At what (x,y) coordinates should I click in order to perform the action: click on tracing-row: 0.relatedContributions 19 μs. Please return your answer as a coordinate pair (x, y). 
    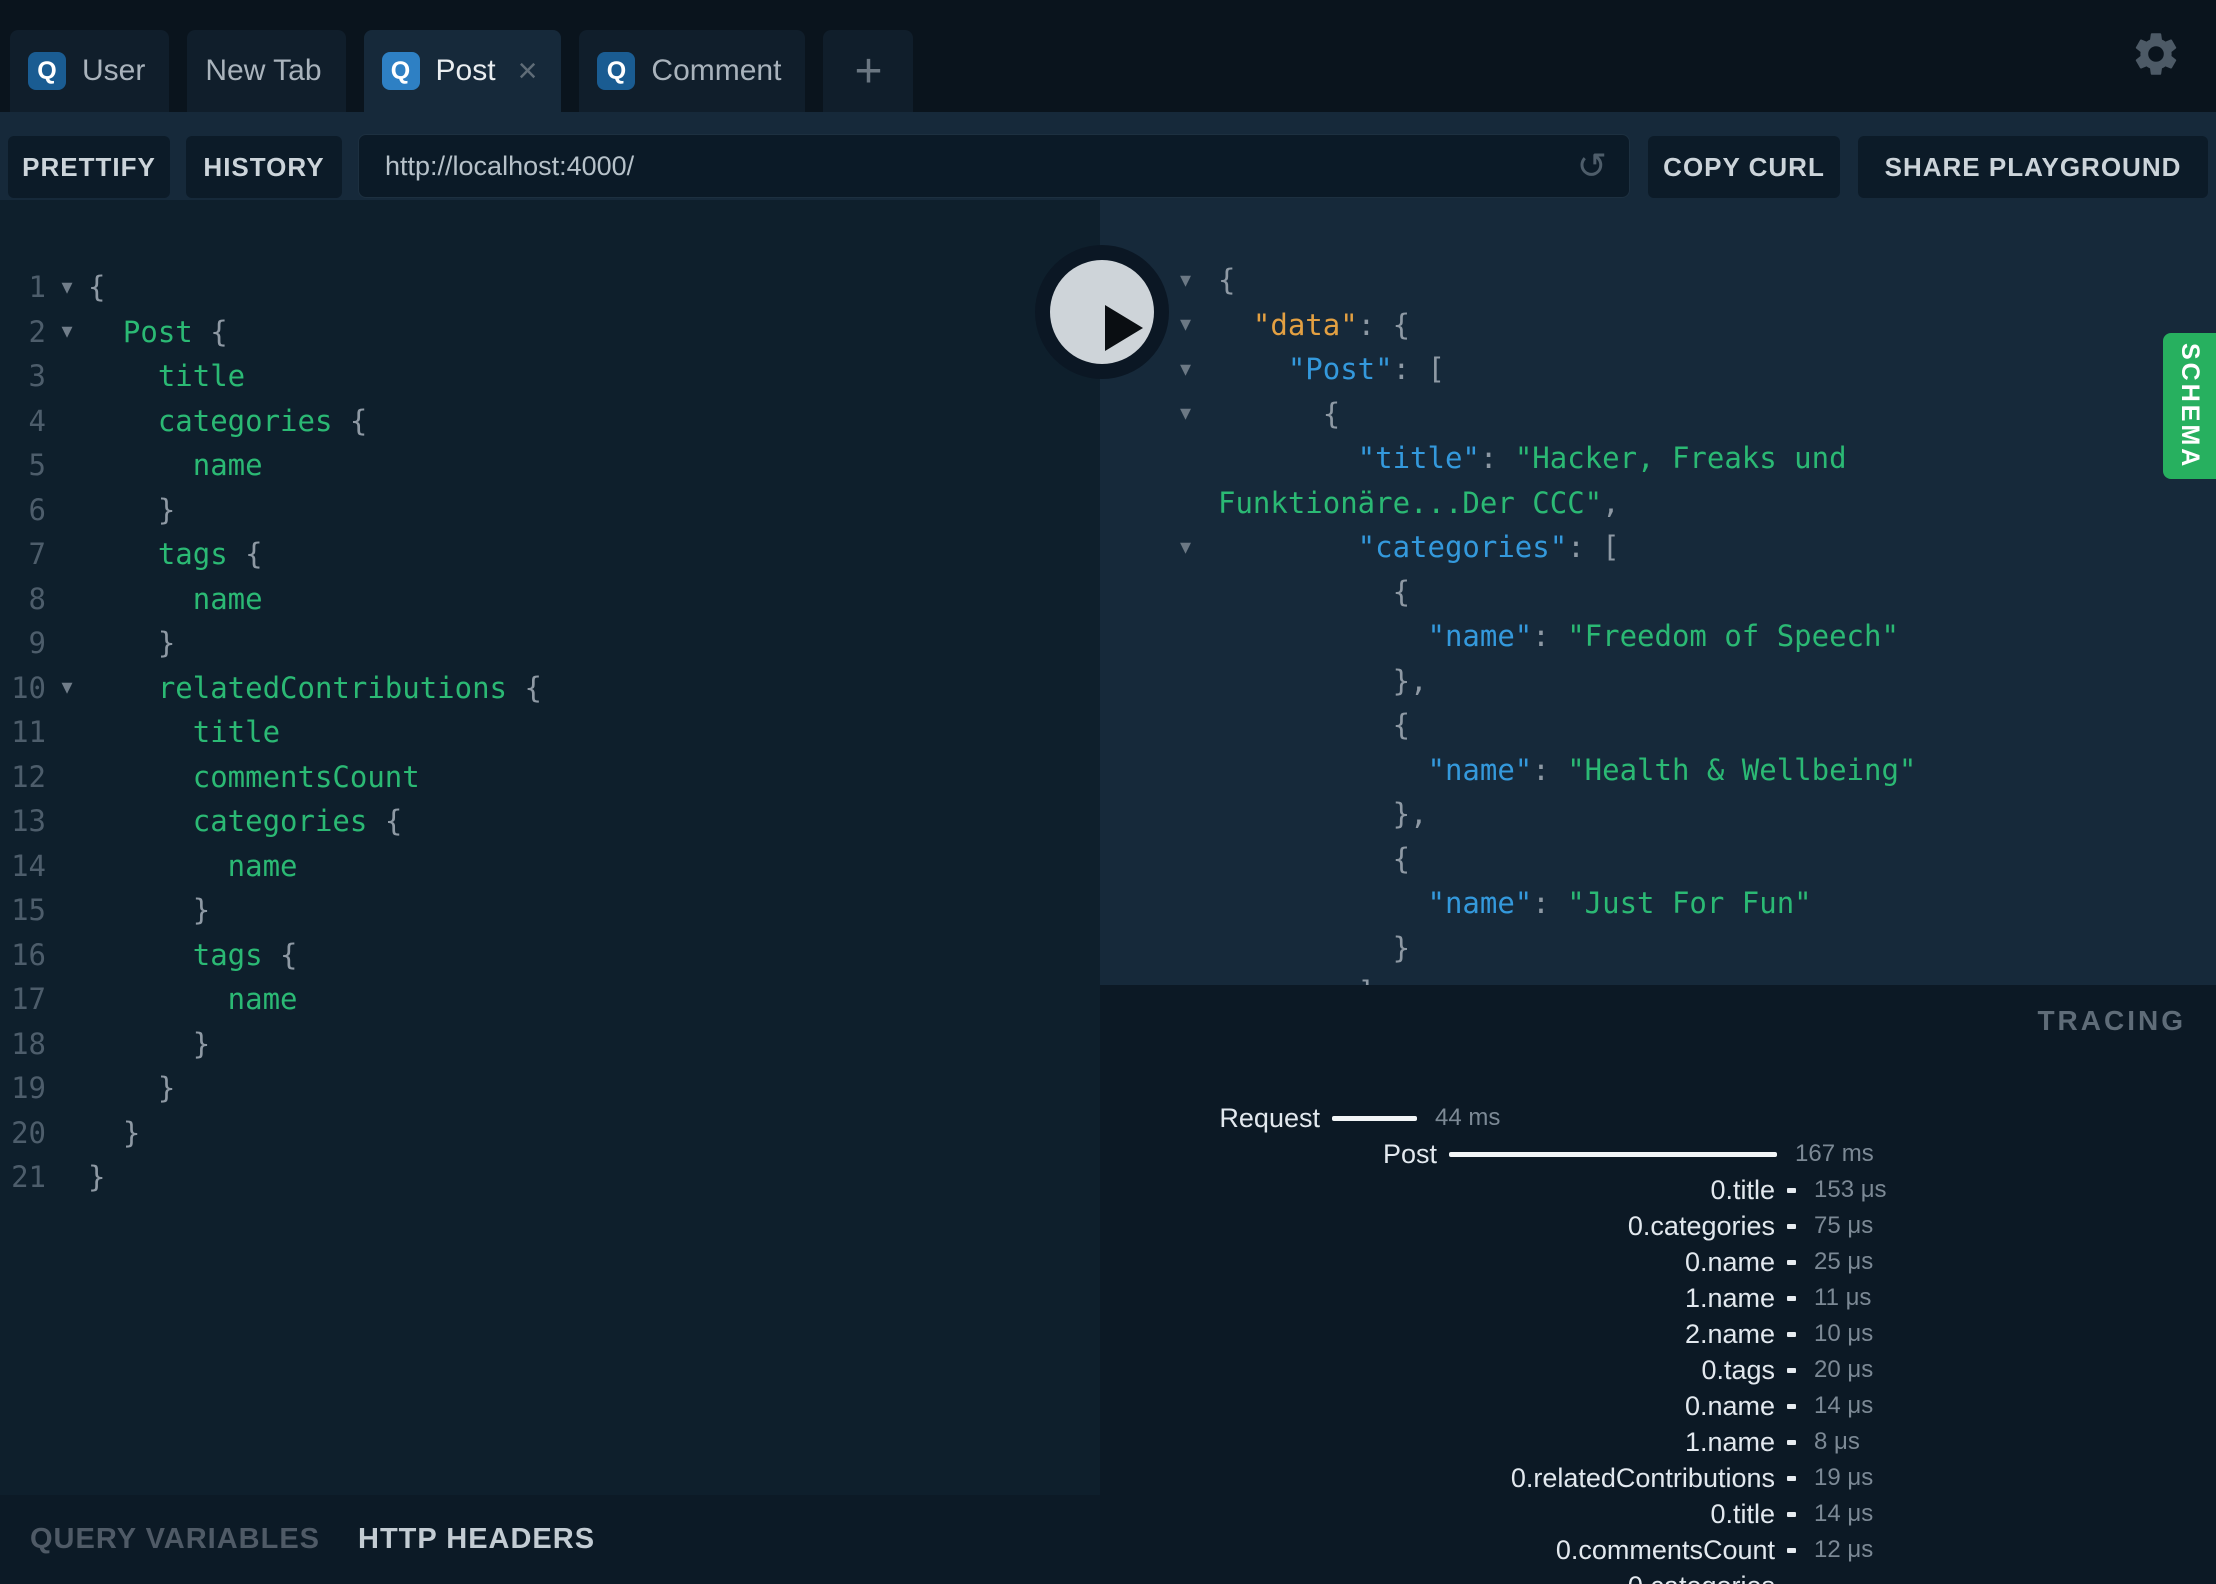
    Looking at the image, I should click on (1658, 1478).